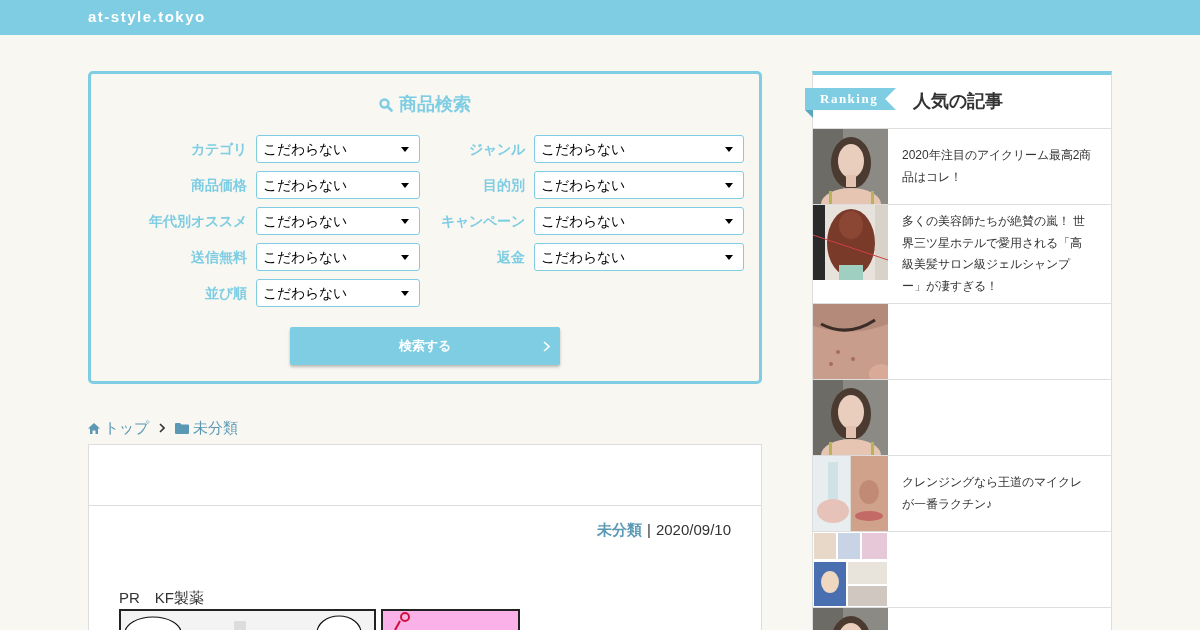 Image resolution: width=1200 pixels, height=630 pixels. What do you see at coordinates (510, 257) in the screenshot?
I see `field-label: 返金` at bounding box center [510, 257].